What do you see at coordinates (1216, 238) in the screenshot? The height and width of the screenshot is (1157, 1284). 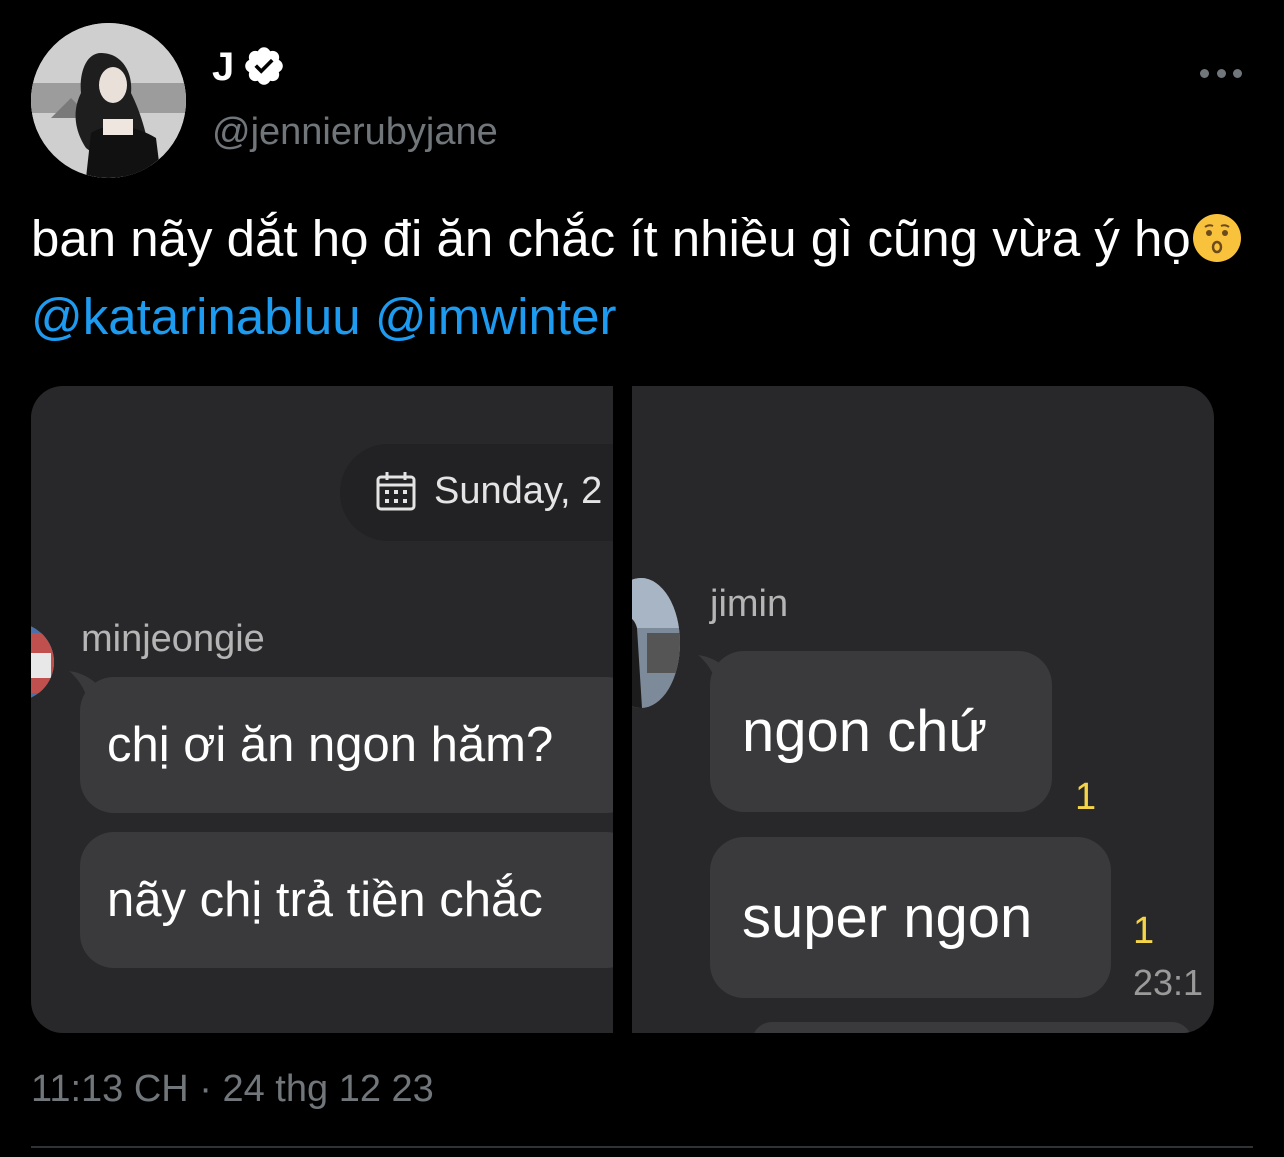 I see `kissing-face-emoji-icon` at bounding box center [1216, 238].